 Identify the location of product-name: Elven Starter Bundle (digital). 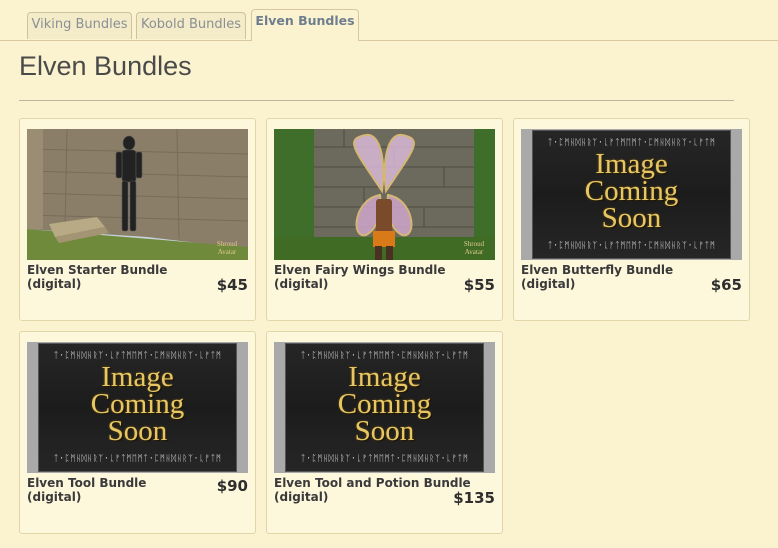
(114, 277).